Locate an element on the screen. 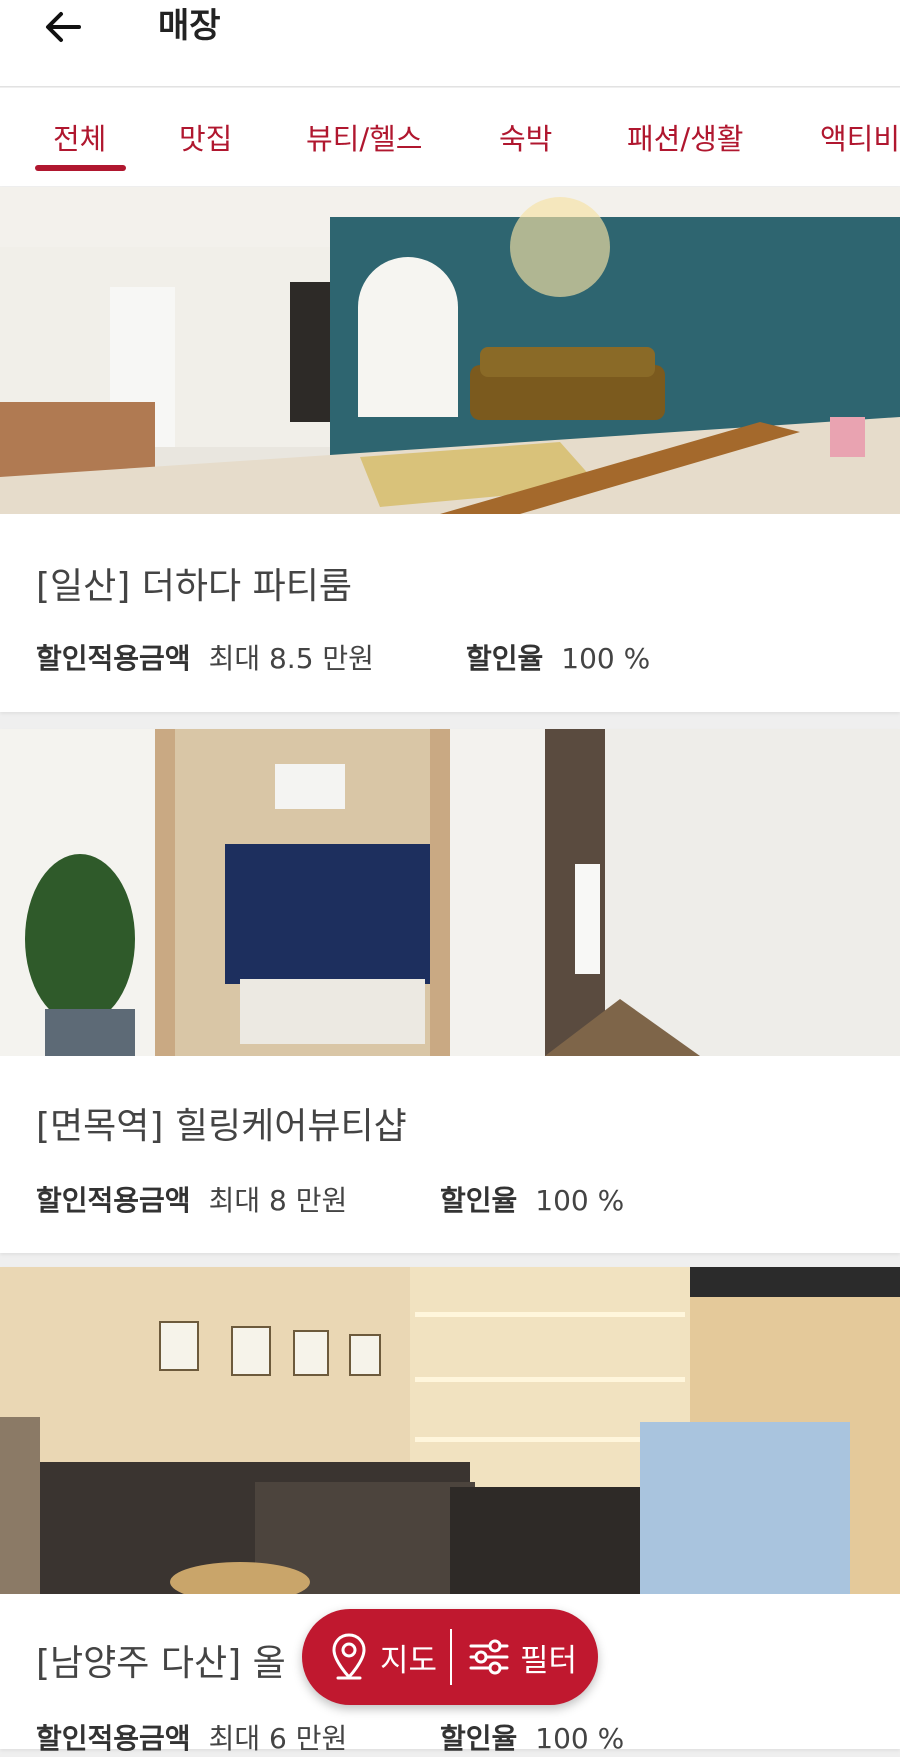 Image resolution: width=900 pixels, height=1757 pixels. tab-activity: 액티비 is located at coordinates (860, 137).